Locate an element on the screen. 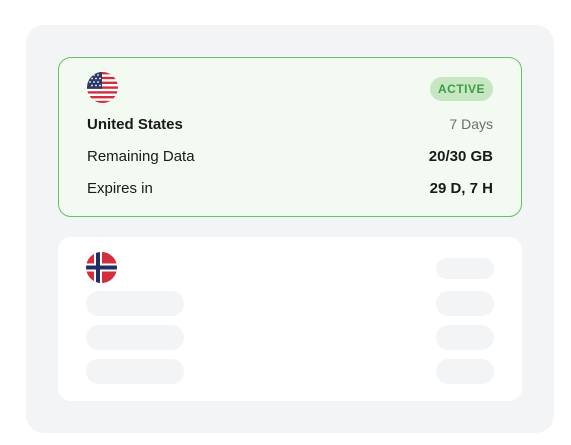  remaining-data-label: Remaining Data is located at coordinates (141, 156).